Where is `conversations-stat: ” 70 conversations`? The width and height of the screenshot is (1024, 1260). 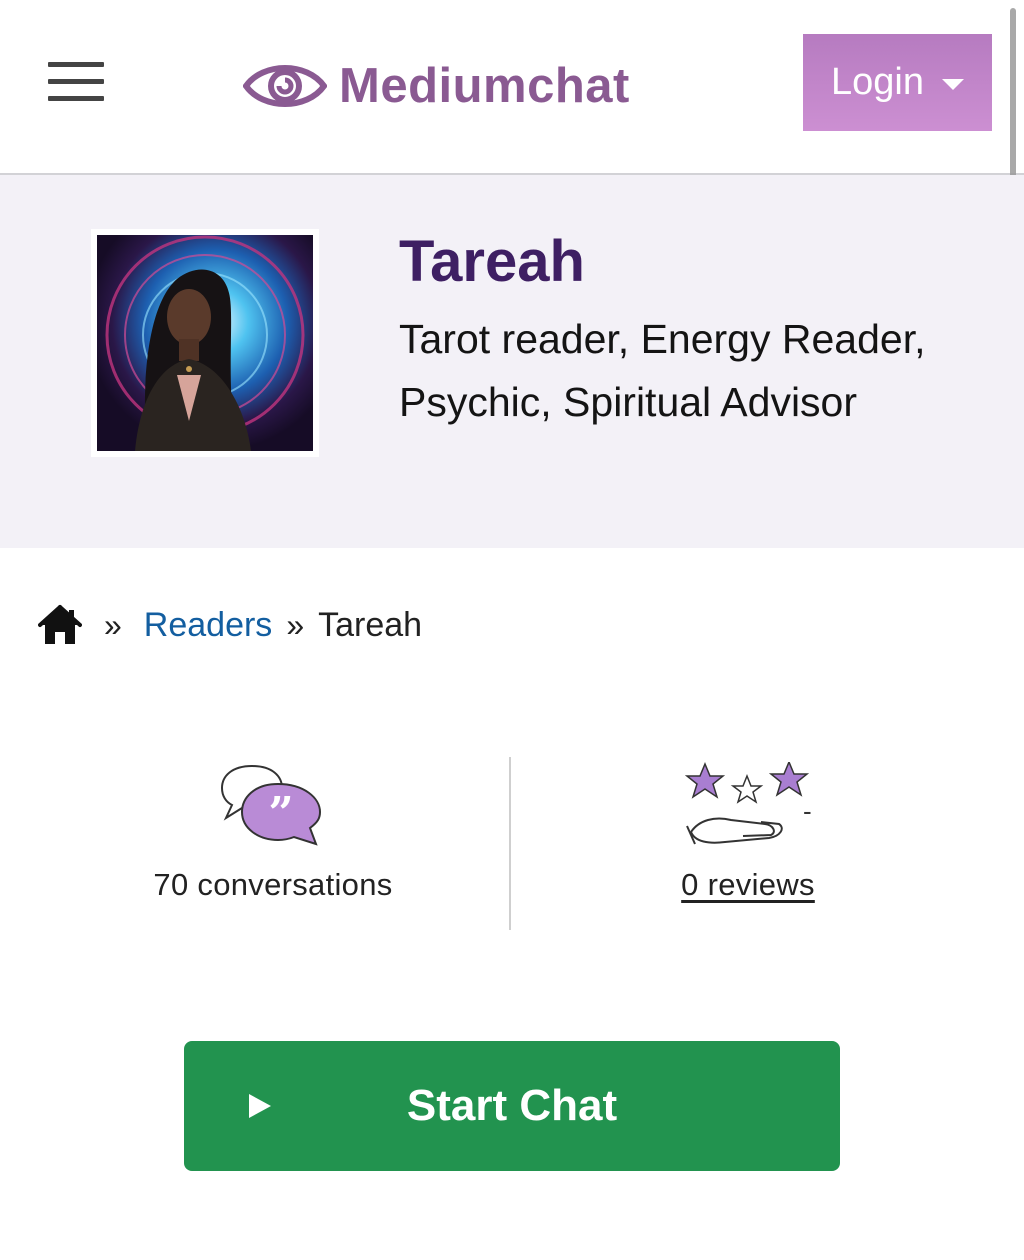
conversations-stat: ” 70 conversations is located at coordinates (273, 832).